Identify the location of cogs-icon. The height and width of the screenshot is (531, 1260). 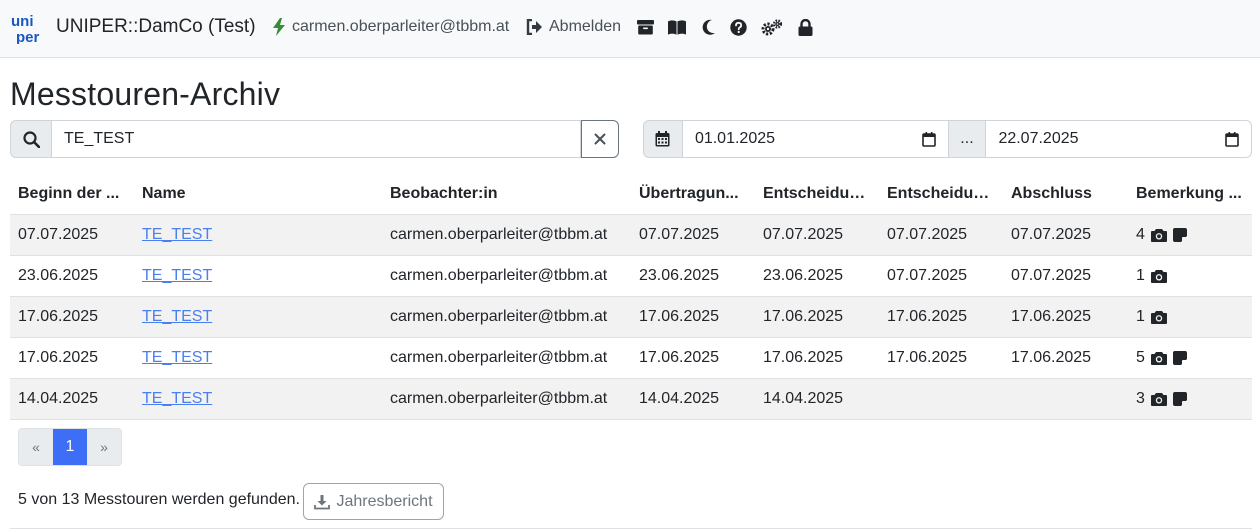
(772, 27).